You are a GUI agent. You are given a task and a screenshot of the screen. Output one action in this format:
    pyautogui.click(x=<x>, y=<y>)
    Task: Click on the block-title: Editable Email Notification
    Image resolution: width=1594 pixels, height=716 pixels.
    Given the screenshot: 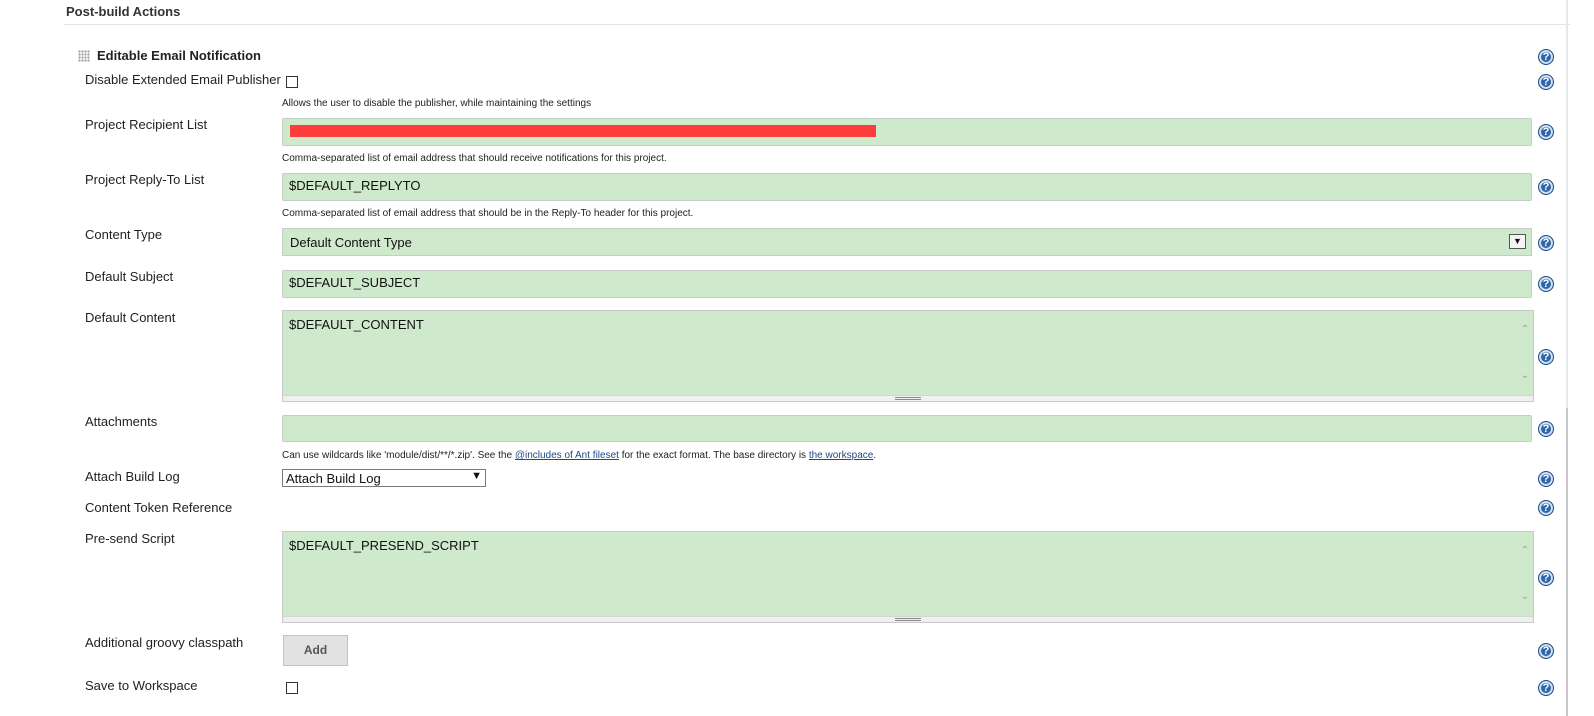 What is the action you would take?
    pyautogui.click(x=179, y=55)
    